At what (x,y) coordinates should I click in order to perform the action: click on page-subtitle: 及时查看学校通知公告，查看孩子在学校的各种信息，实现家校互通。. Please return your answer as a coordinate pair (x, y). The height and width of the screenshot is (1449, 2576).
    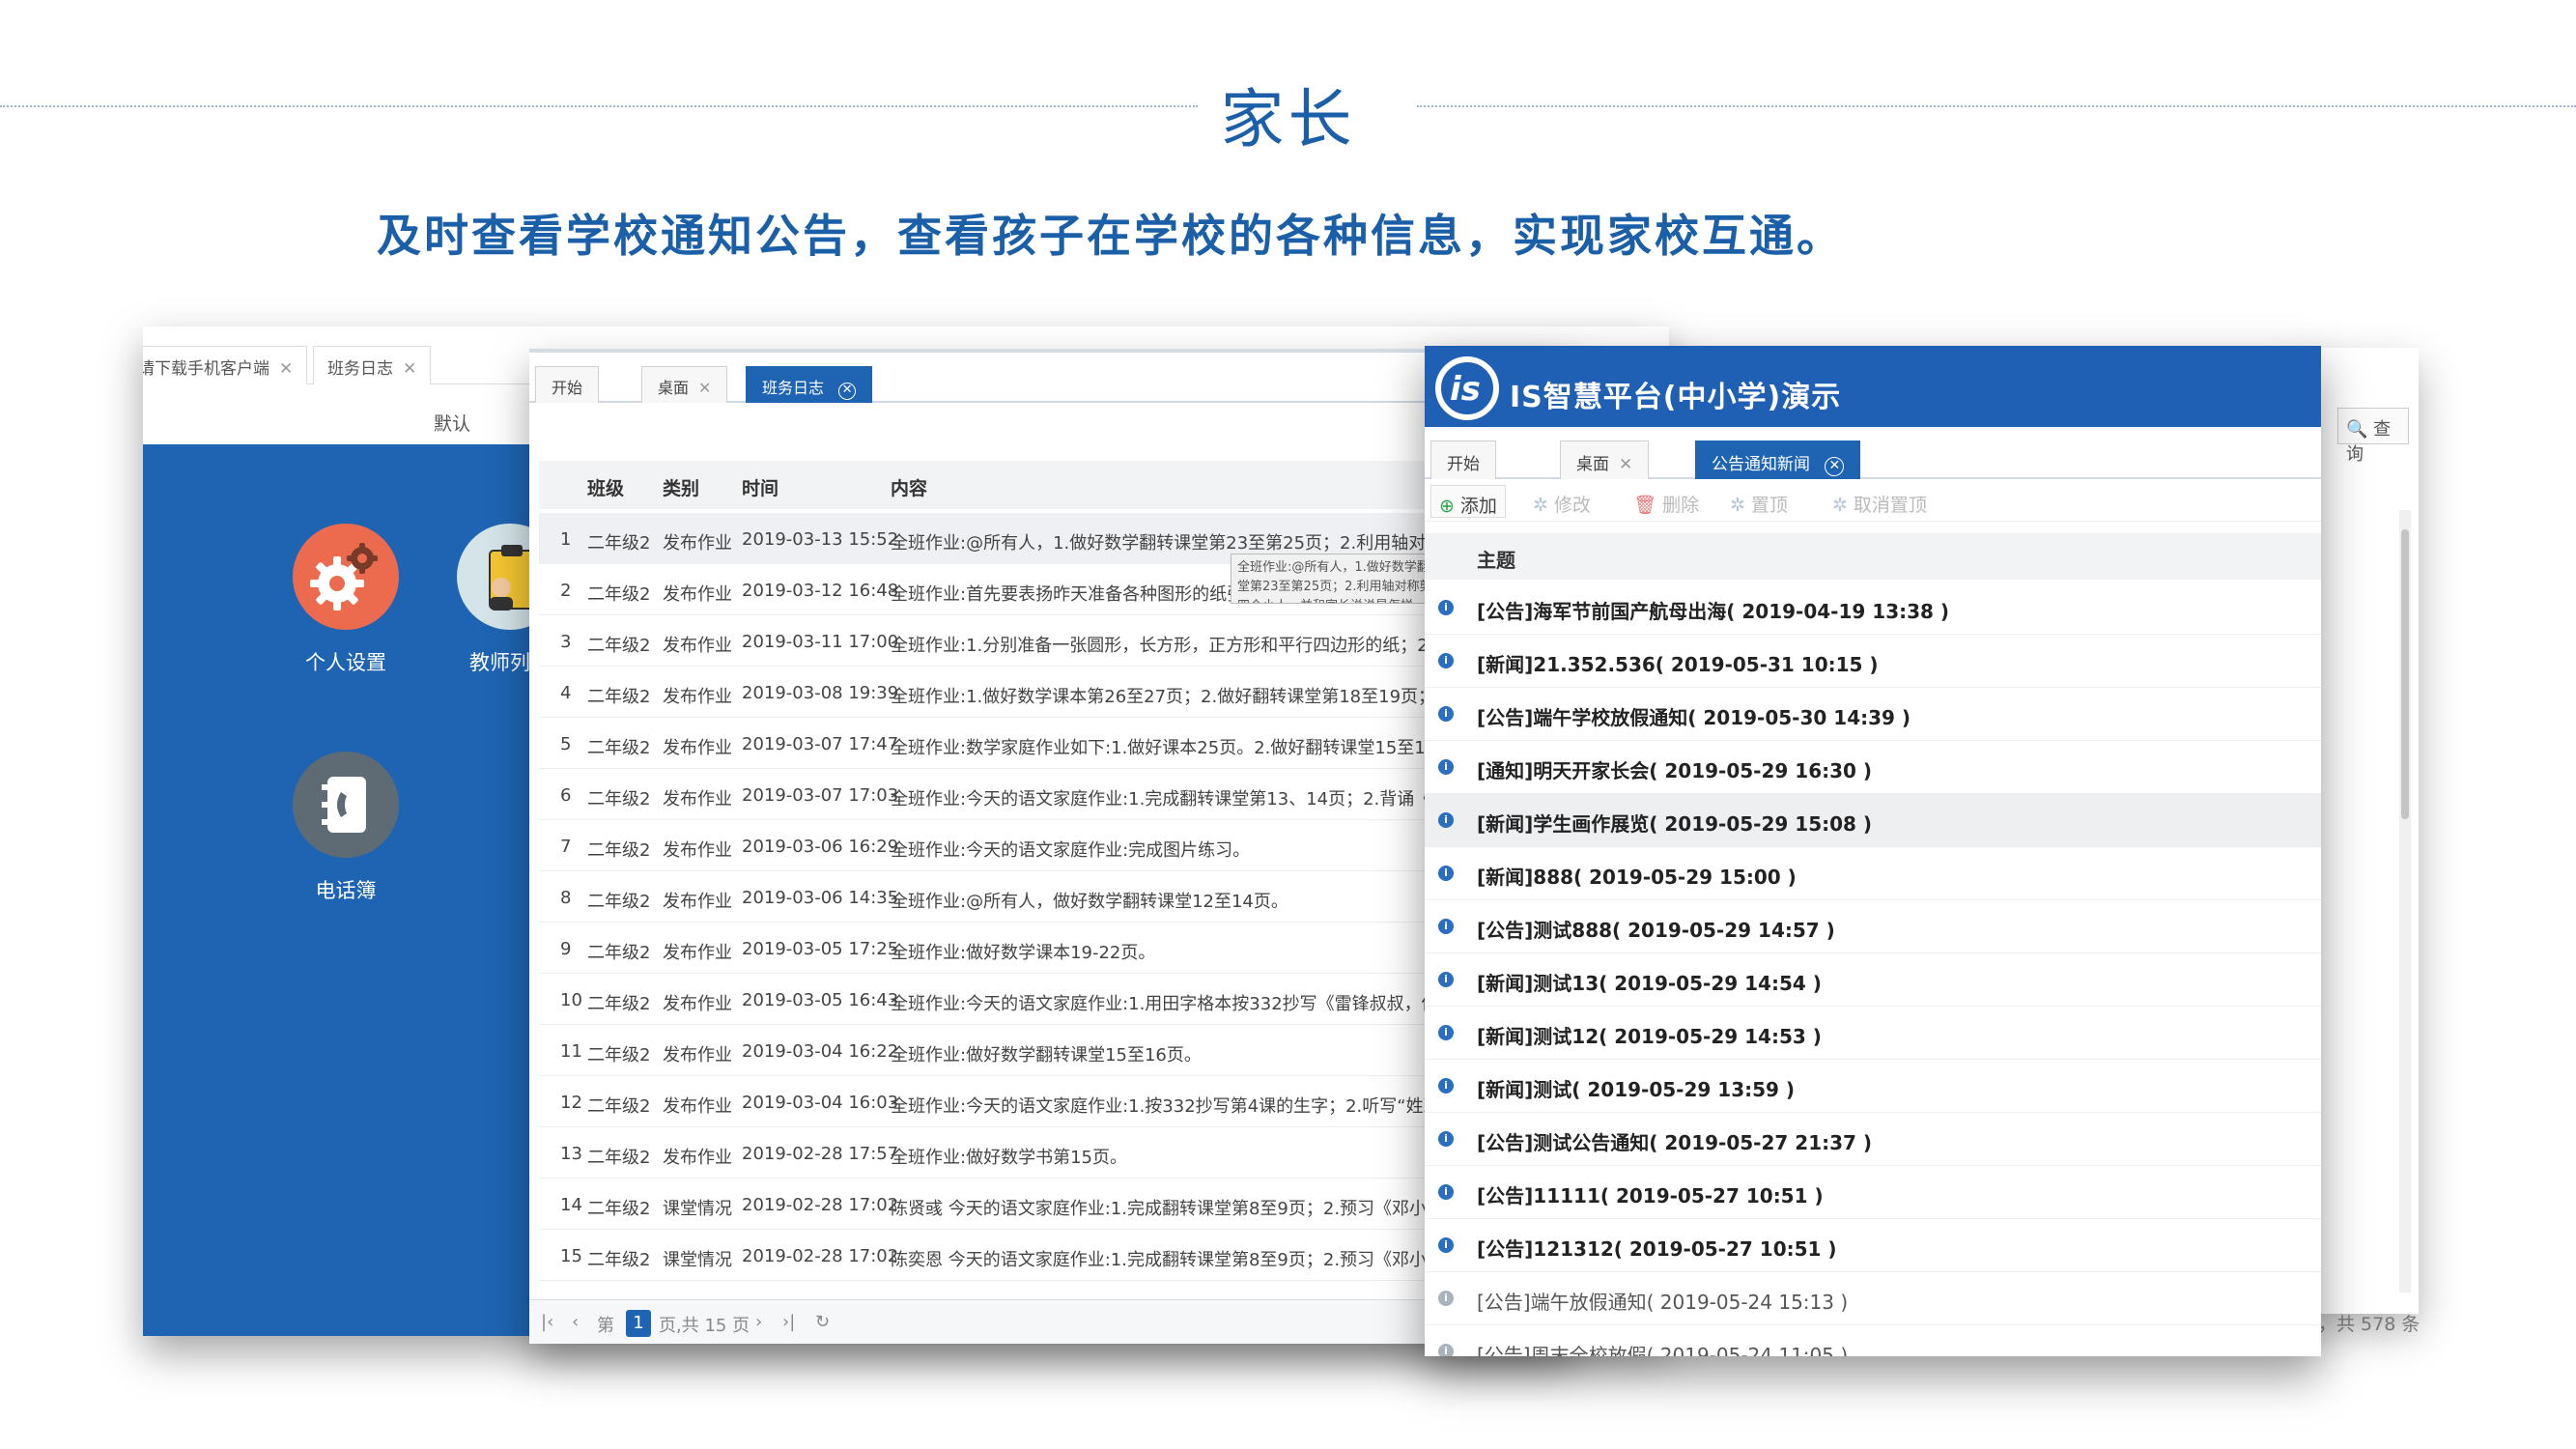
    Looking at the image, I should click on (1110, 236).